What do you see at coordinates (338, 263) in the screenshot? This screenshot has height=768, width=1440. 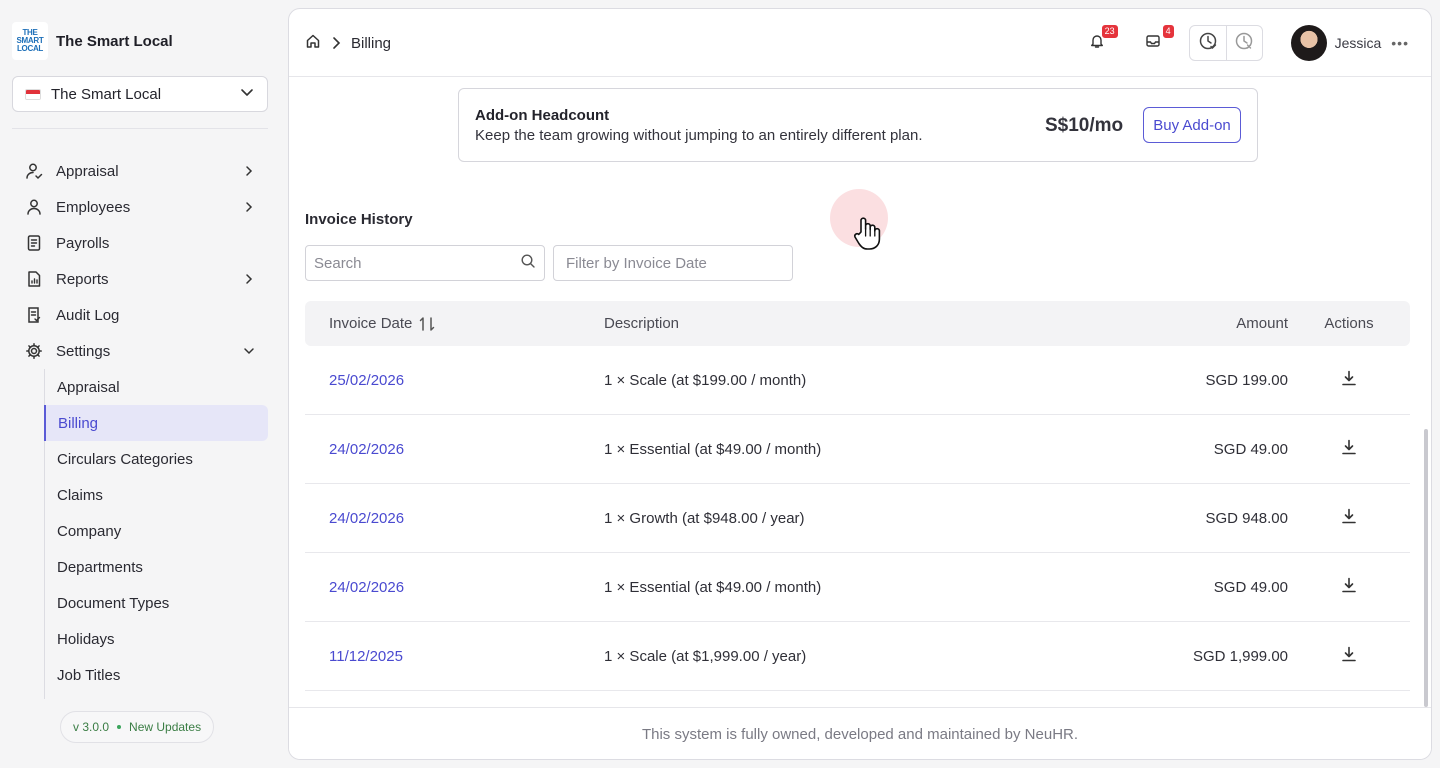 I see `search-placeholder: Search` at bounding box center [338, 263].